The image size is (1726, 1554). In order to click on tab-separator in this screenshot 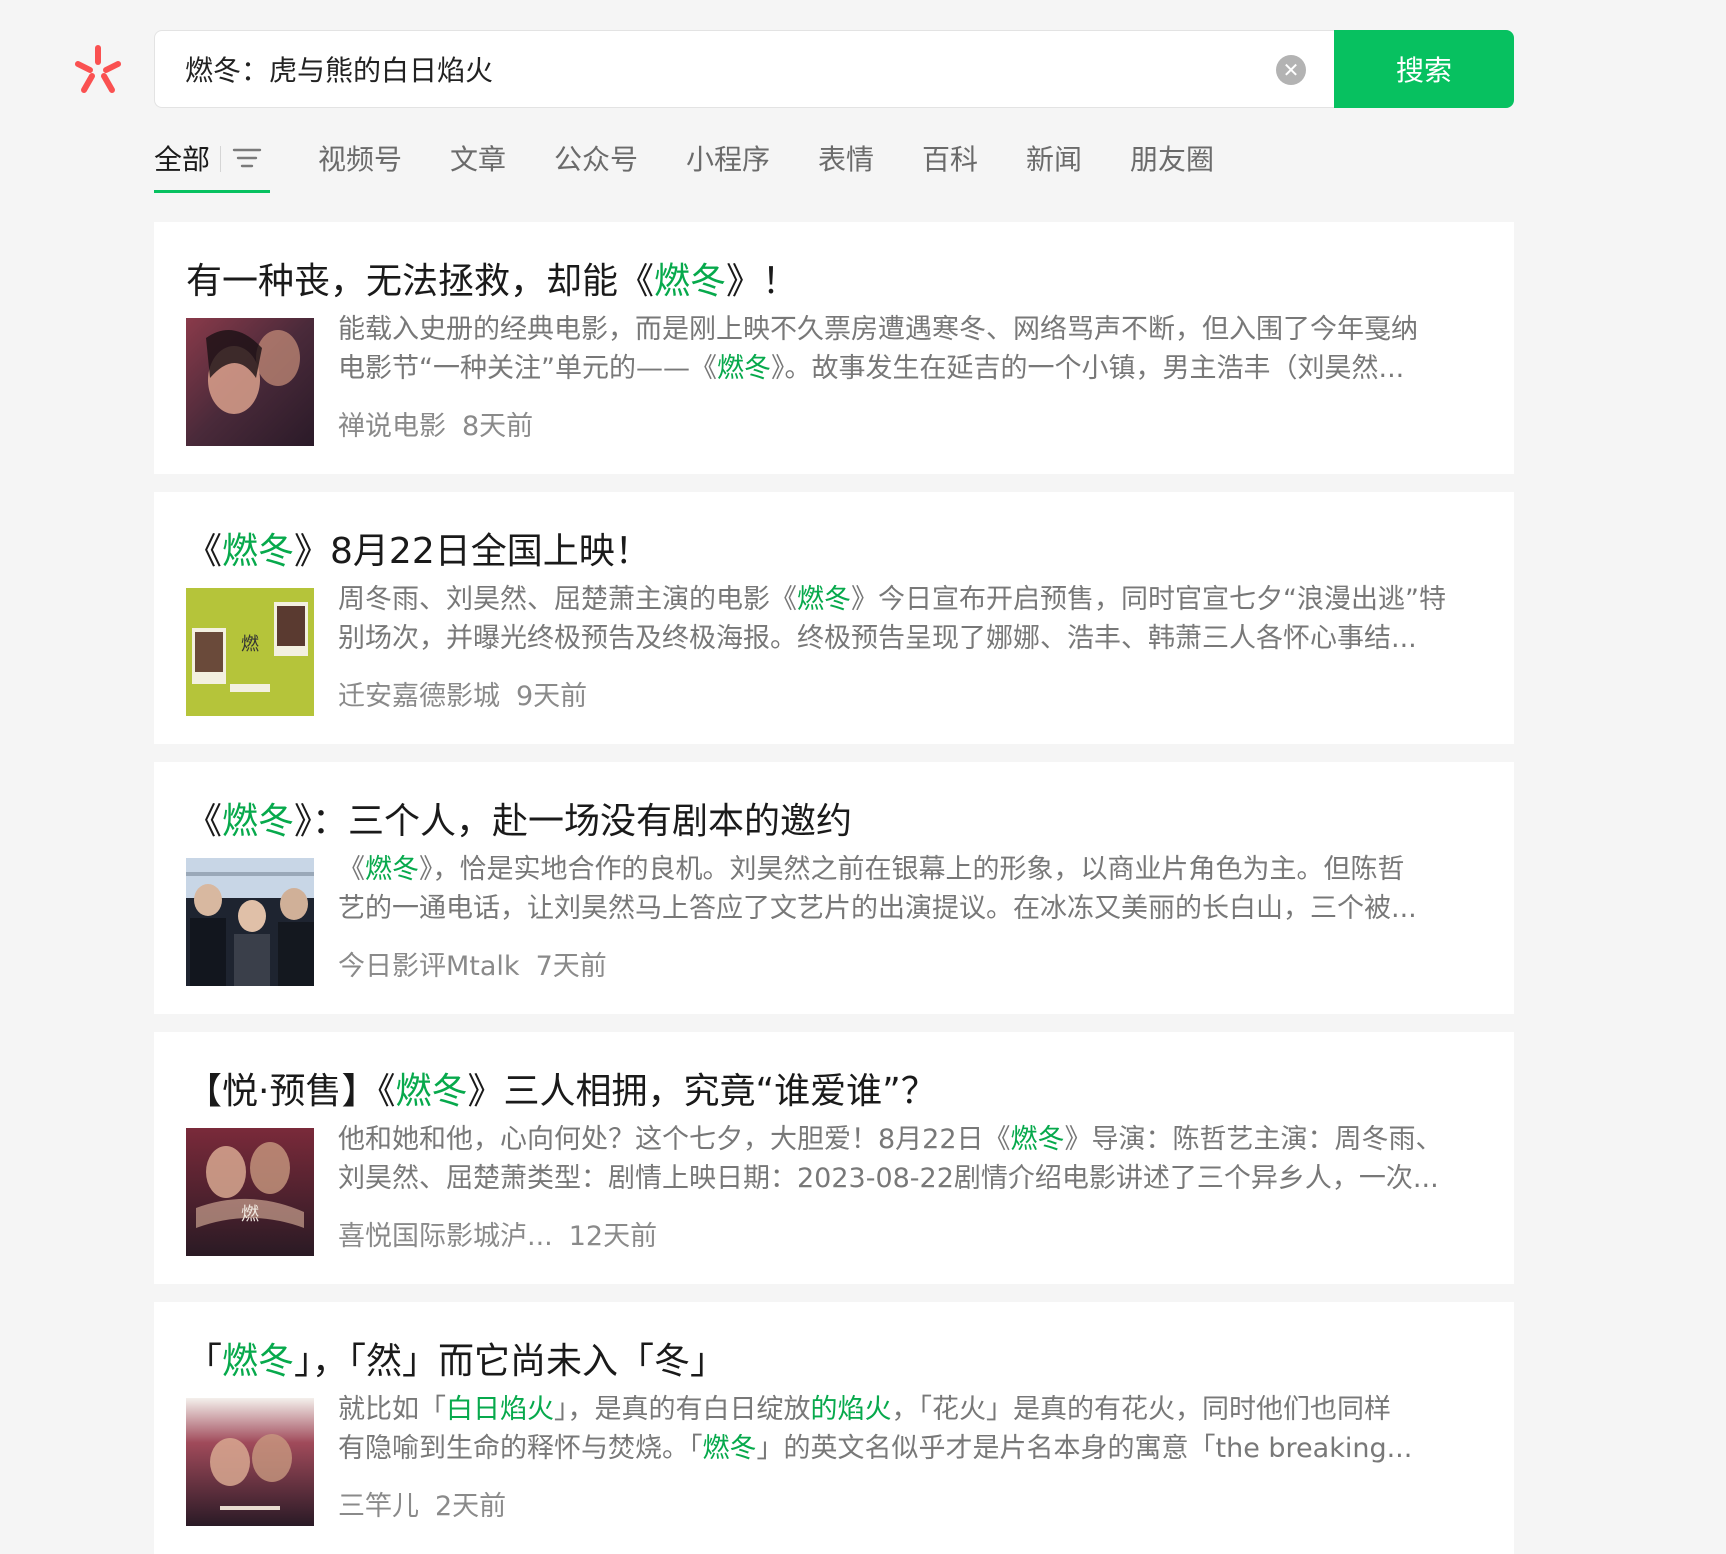, I will do `click(220, 159)`.